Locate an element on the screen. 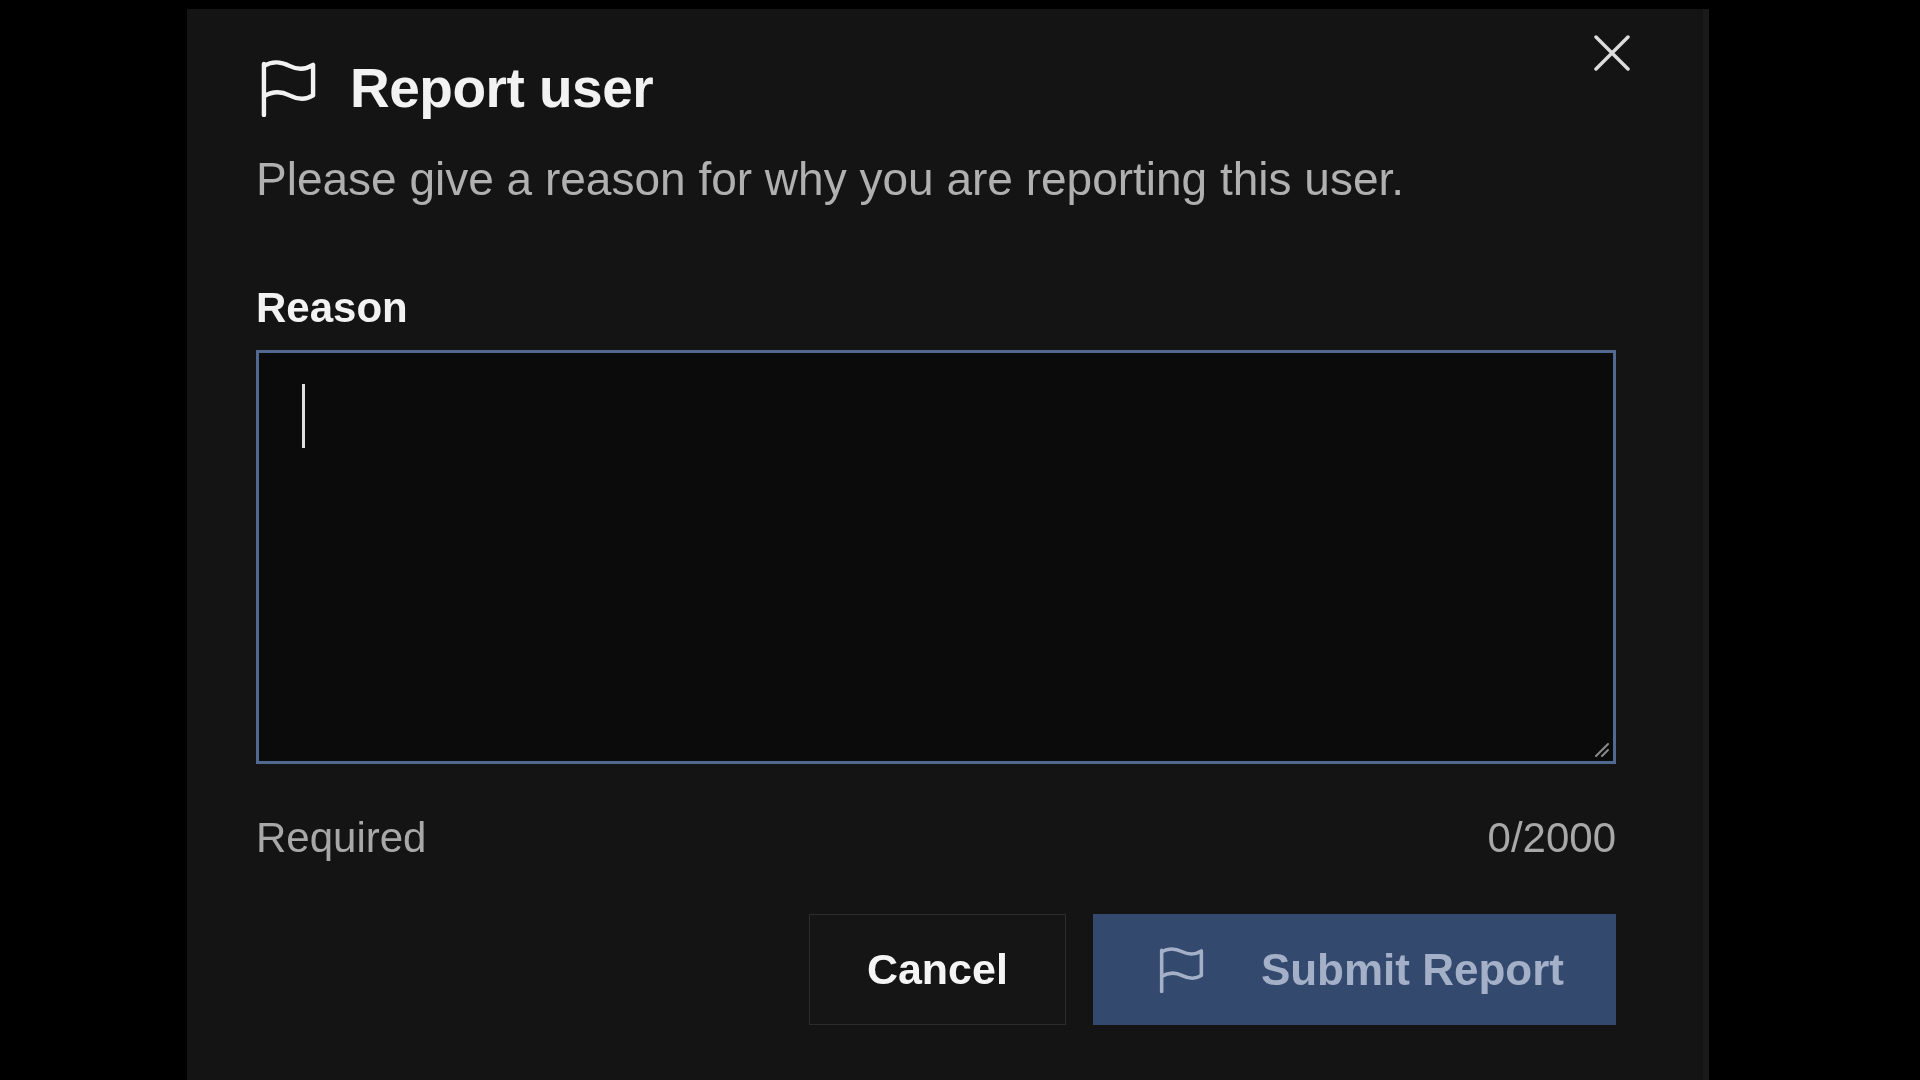 Image resolution: width=1920 pixels, height=1080 pixels. cancel-button: Cancel is located at coordinates (937, 969).